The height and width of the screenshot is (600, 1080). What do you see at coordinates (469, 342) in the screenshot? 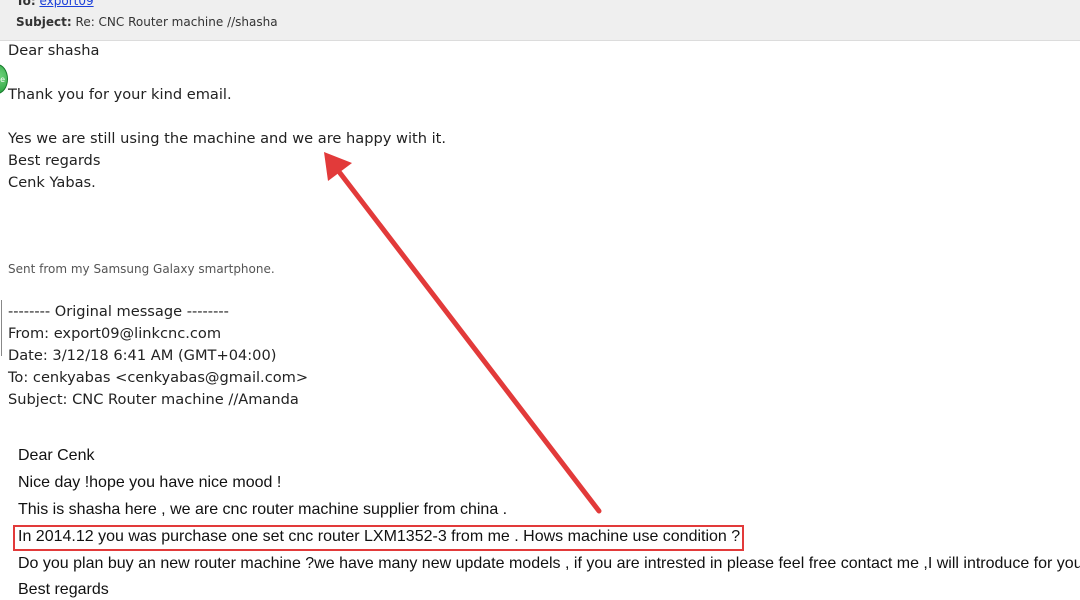
I see `arrow-shaft` at bounding box center [469, 342].